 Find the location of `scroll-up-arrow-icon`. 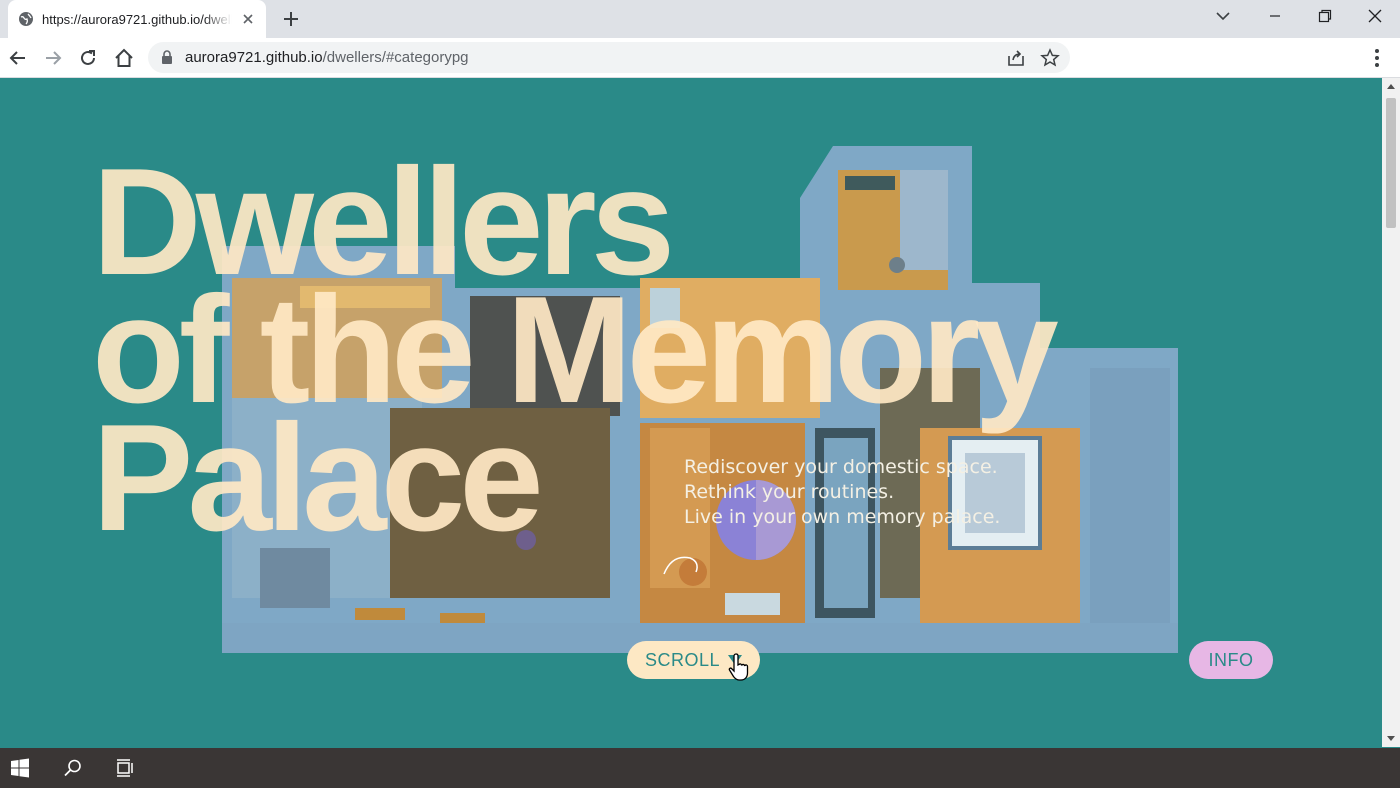

scroll-up-arrow-icon is located at coordinates (1391, 86).